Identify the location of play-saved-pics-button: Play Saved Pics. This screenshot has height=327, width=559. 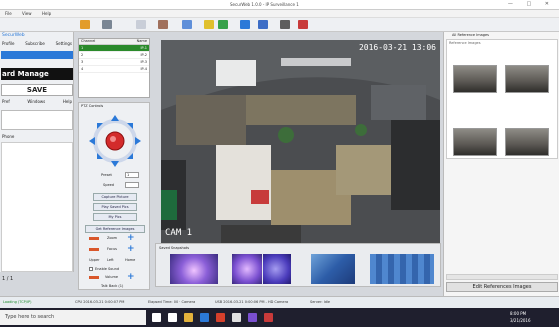
(115, 207).